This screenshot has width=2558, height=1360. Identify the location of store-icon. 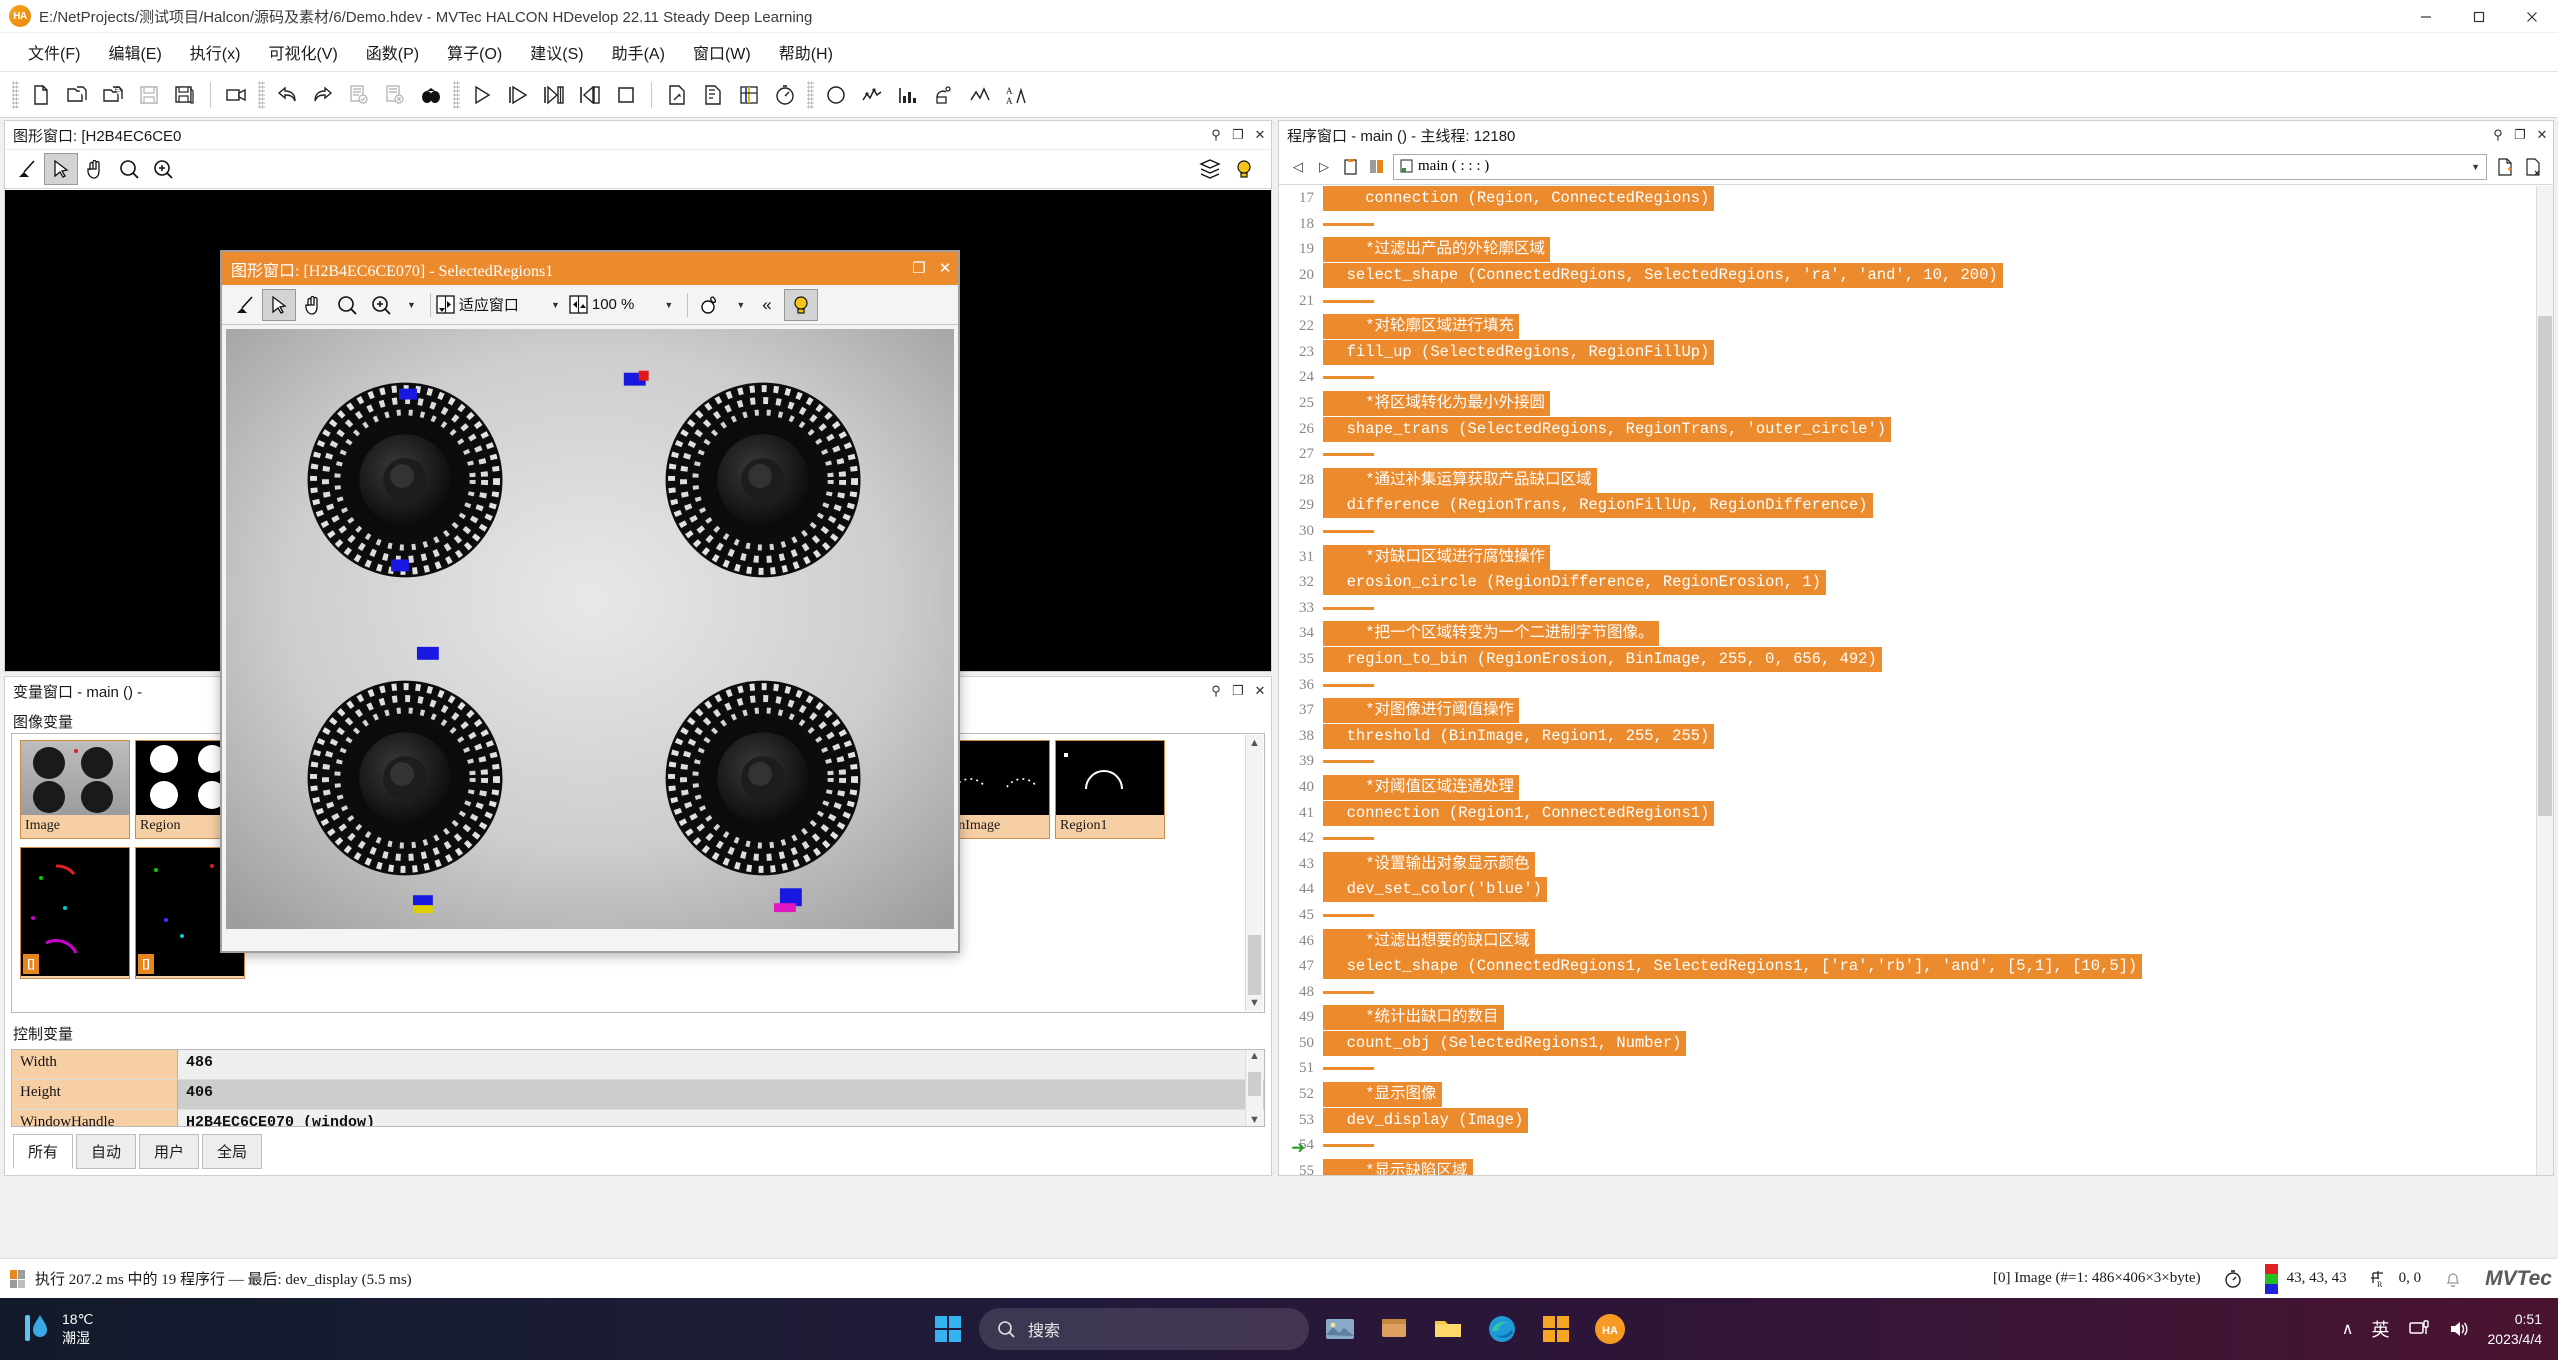
(1556, 1329).